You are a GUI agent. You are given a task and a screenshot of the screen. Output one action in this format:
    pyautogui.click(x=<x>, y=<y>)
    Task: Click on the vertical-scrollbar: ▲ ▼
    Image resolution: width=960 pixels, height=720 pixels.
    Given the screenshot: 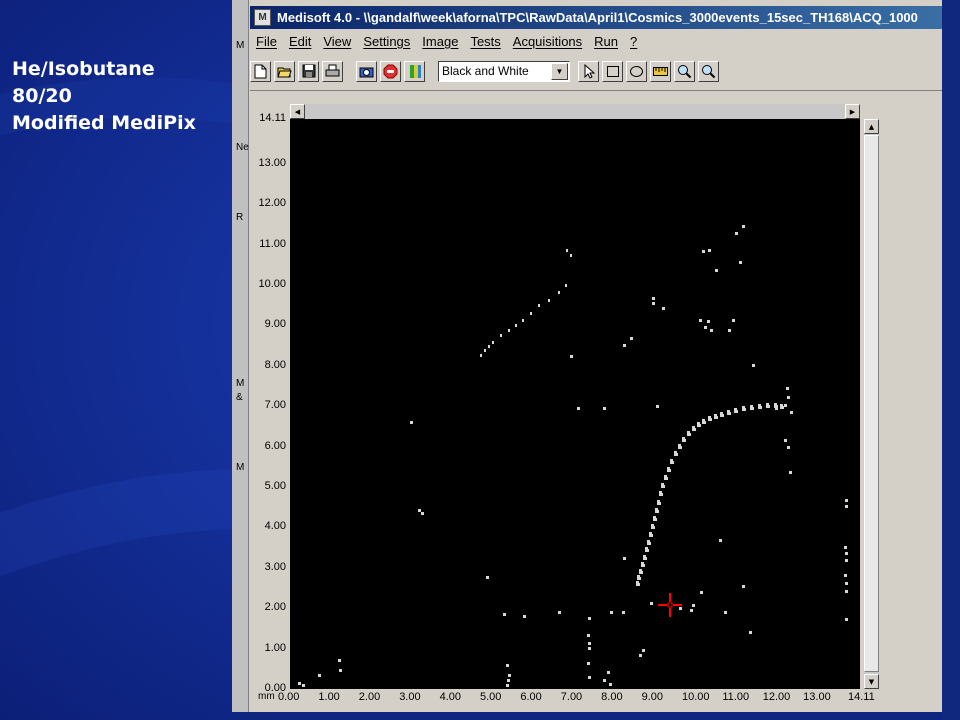 What is the action you would take?
    pyautogui.click(x=871, y=404)
    